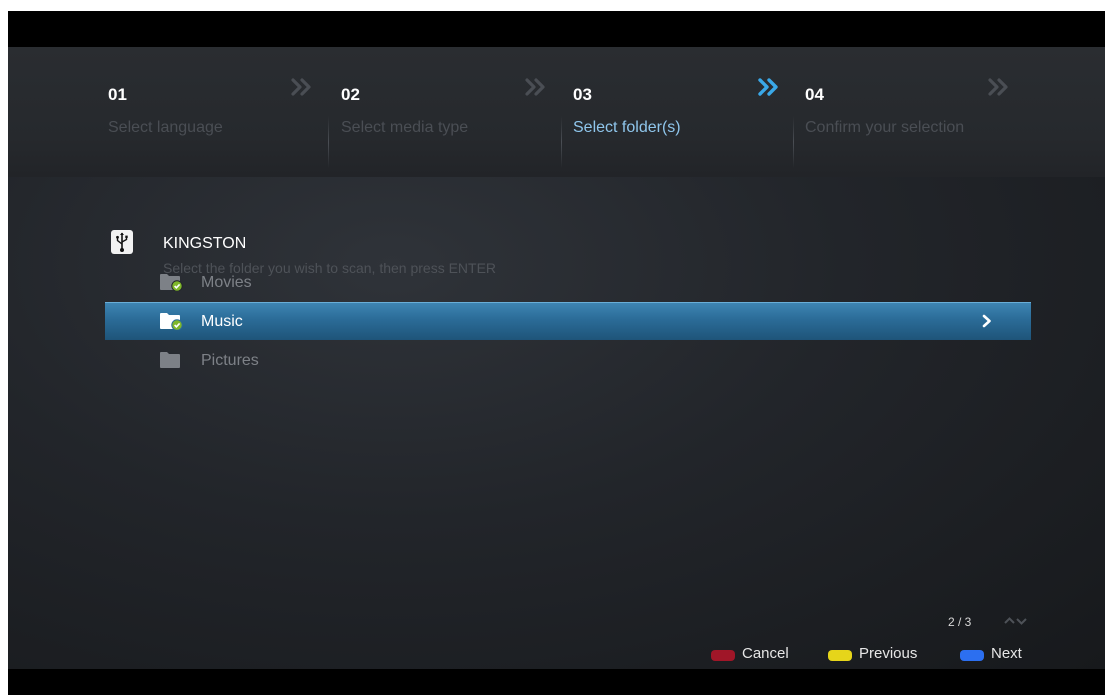 This screenshot has width=1105, height=695. What do you see at coordinates (960, 622) in the screenshot?
I see `page-indicator: 2 / 3` at bounding box center [960, 622].